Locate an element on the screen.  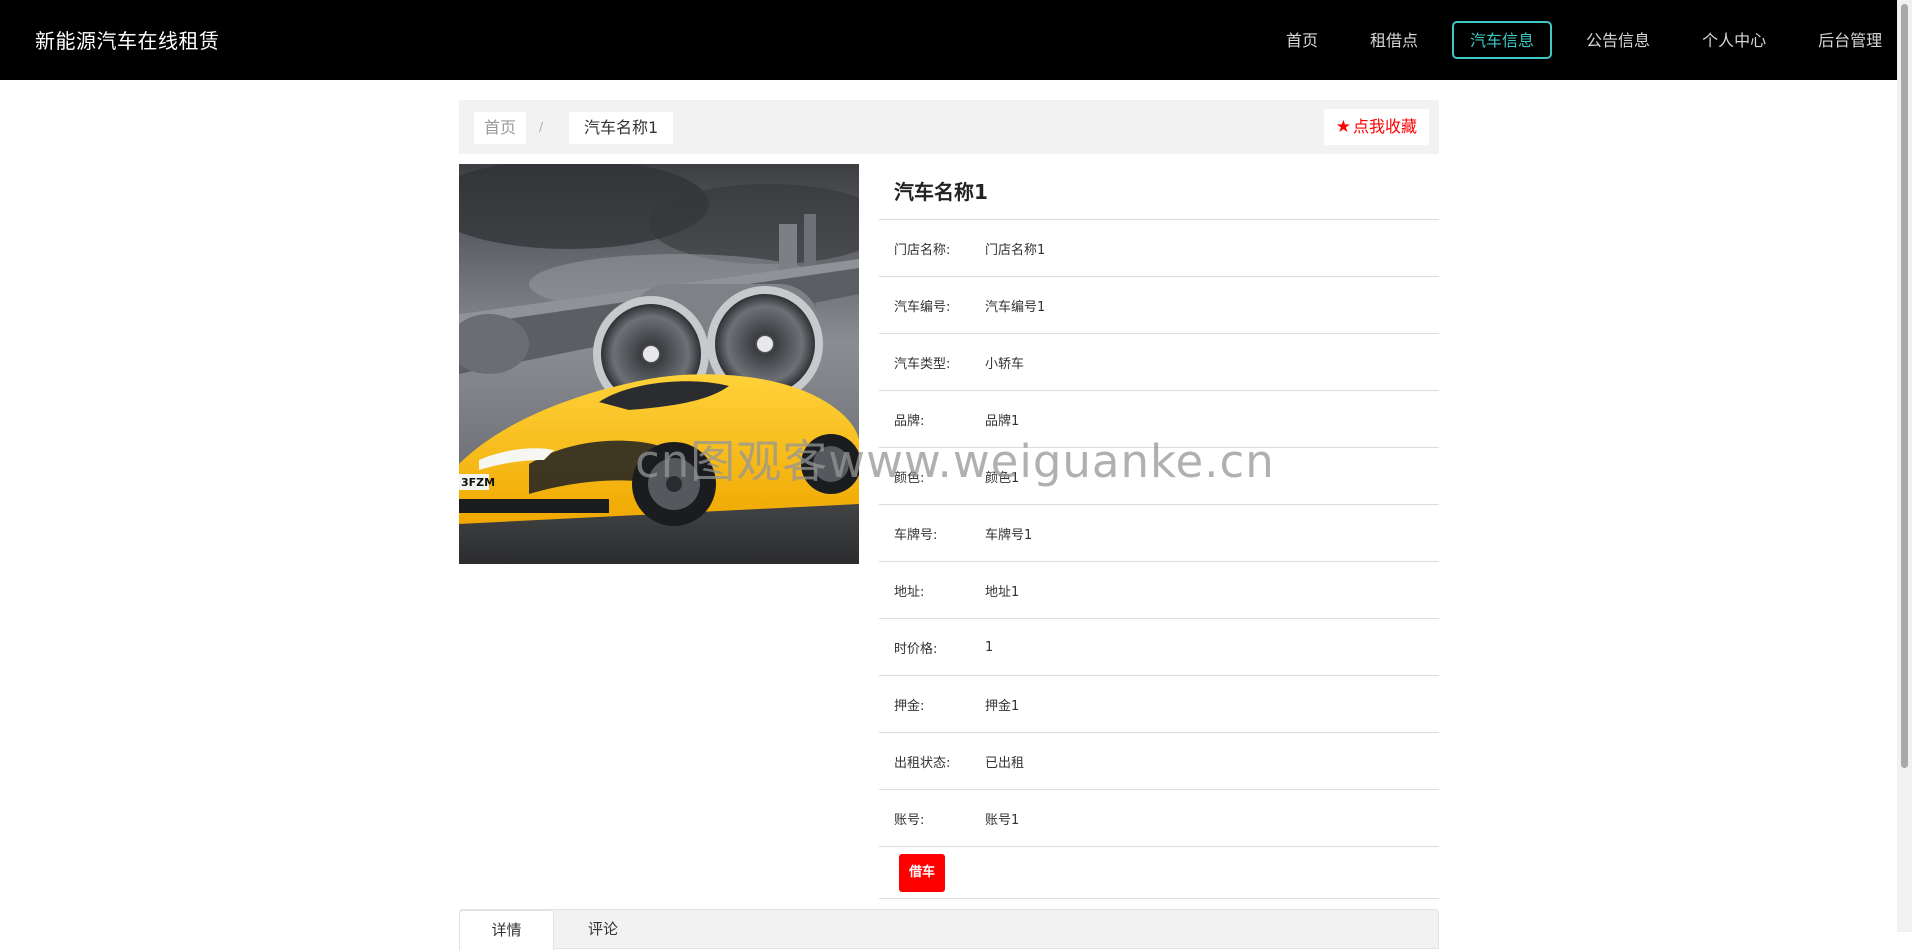
nav-item-announcements: 公告信息 is located at coordinates (1618, 40).